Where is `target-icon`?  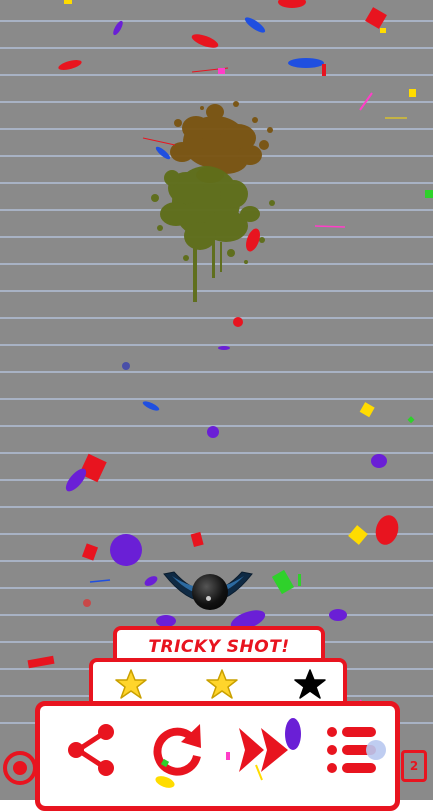
target-icon is located at coordinates (20, 768).